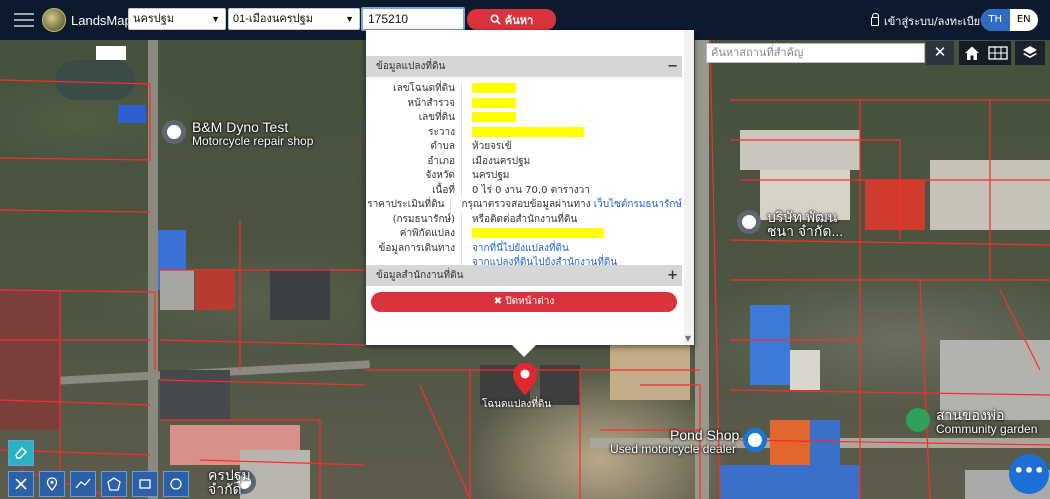 The width and height of the screenshot is (1050, 499). Describe the element at coordinates (154, 19) in the screenshot. I see `province-select-value: นครปฐม` at that location.